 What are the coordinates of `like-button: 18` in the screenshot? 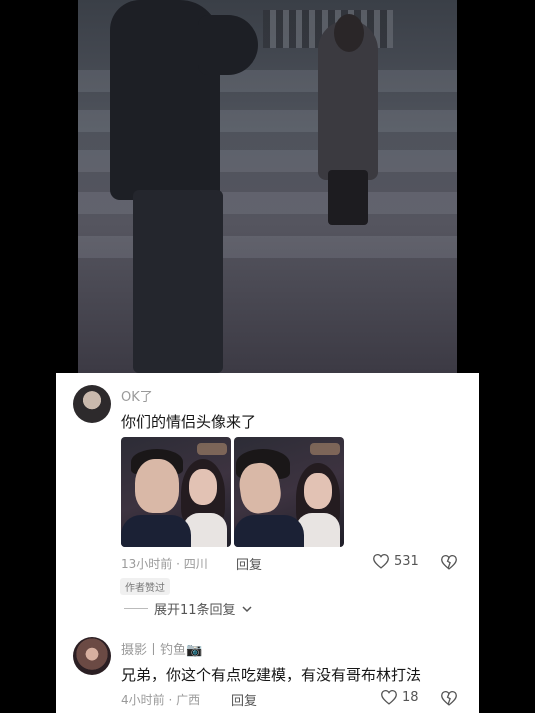 It's located at (399, 697).